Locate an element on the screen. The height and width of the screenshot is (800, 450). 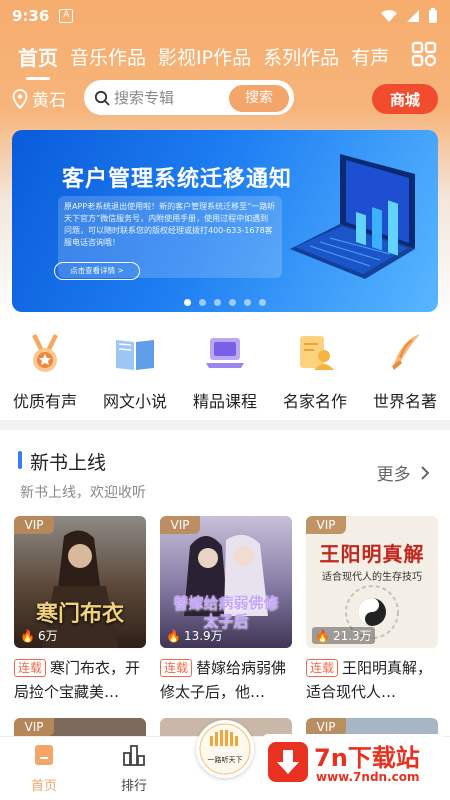
category-label: 世界名著 is located at coordinates (404, 401).